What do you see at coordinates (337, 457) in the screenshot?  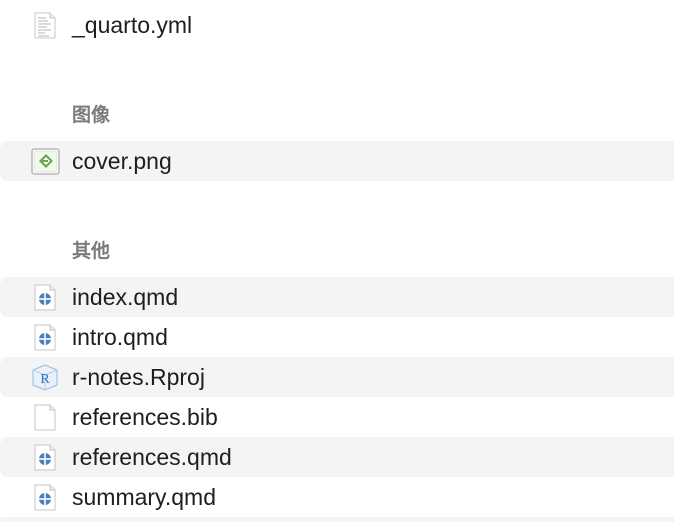 I see `list-item-references-qmd: references.qmd` at bounding box center [337, 457].